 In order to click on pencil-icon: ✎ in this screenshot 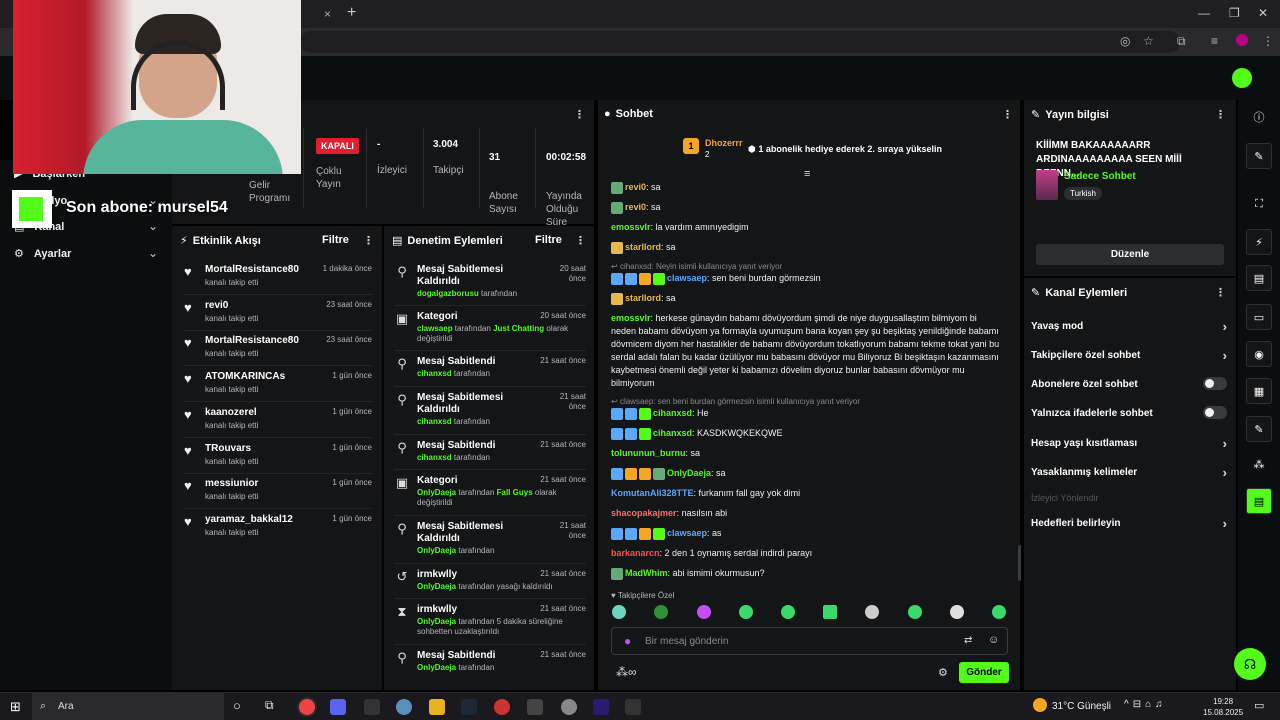, I will do `click(1259, 156)`.